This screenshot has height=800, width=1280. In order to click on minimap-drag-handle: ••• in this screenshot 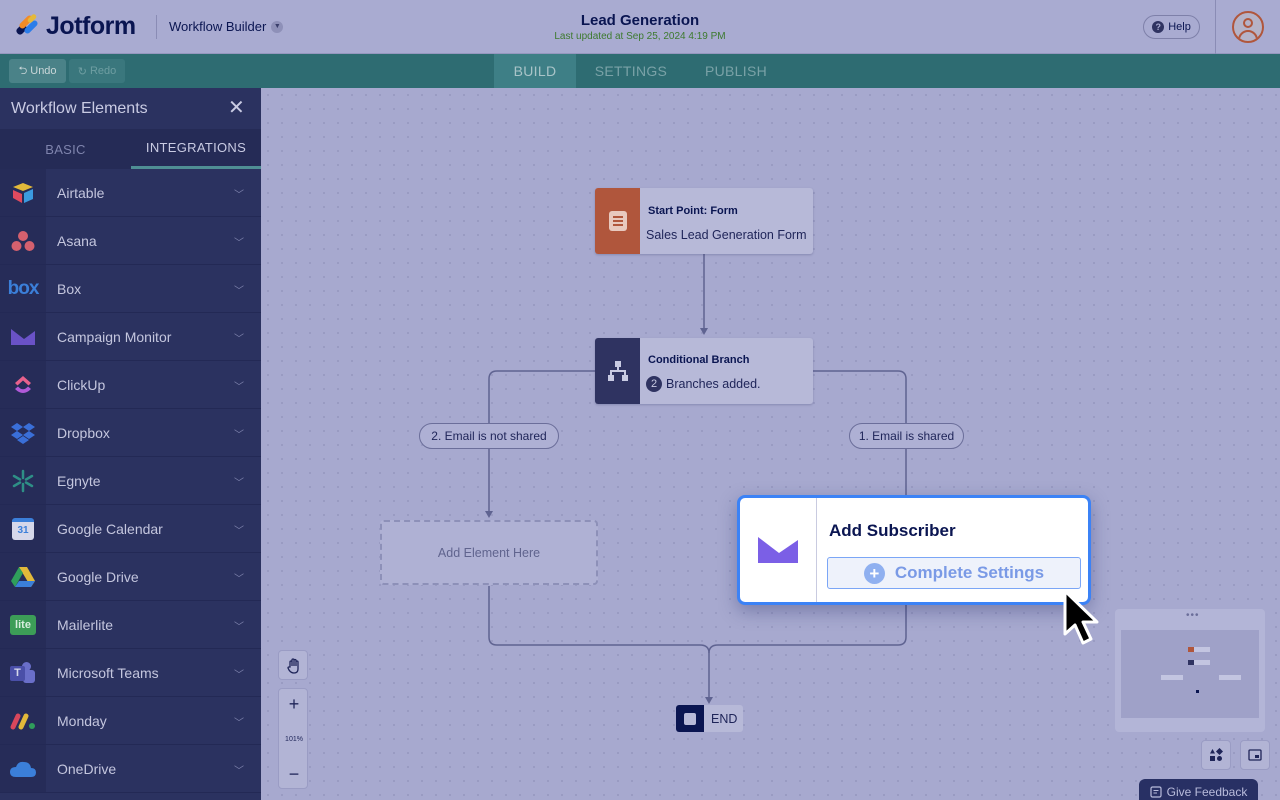, I will do `click(1193, 615)`.